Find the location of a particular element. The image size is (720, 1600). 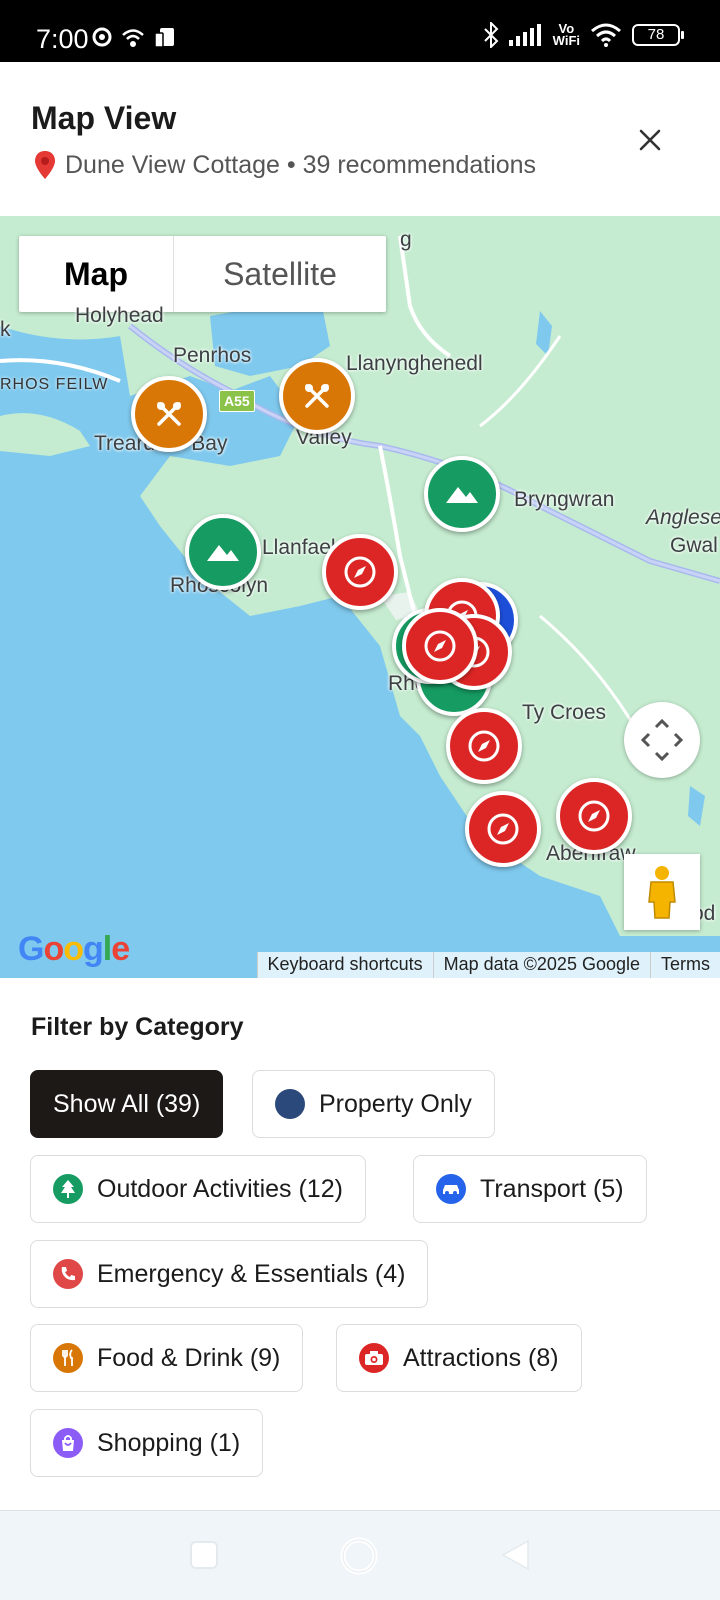

filter-chip-show-all: Show All (39) is located at coordinates (127, 1104).